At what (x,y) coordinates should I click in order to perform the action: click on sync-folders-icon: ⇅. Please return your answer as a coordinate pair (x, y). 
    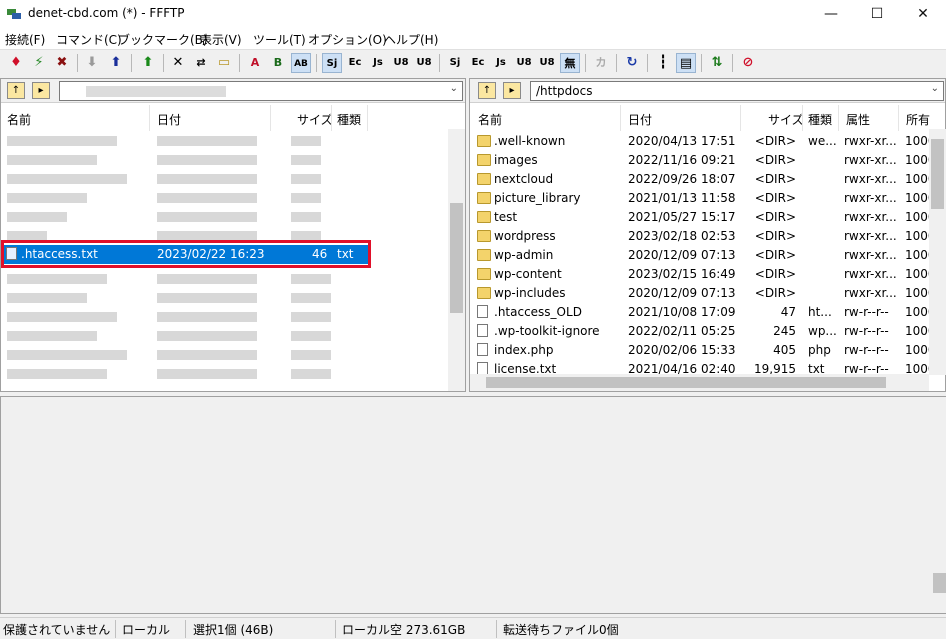
    Looking at the image, I should click on (717, 63).